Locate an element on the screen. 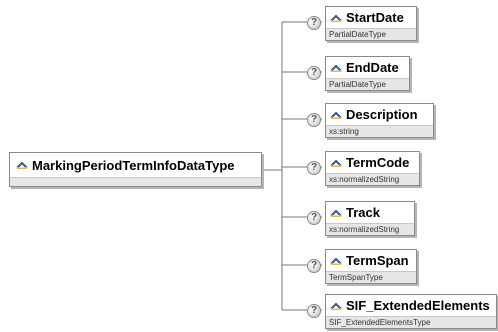 This screenshot has height=332, width=498. root-type-name: MarkingPeriodTermInfoDataType is located at coordinates (133, 165).